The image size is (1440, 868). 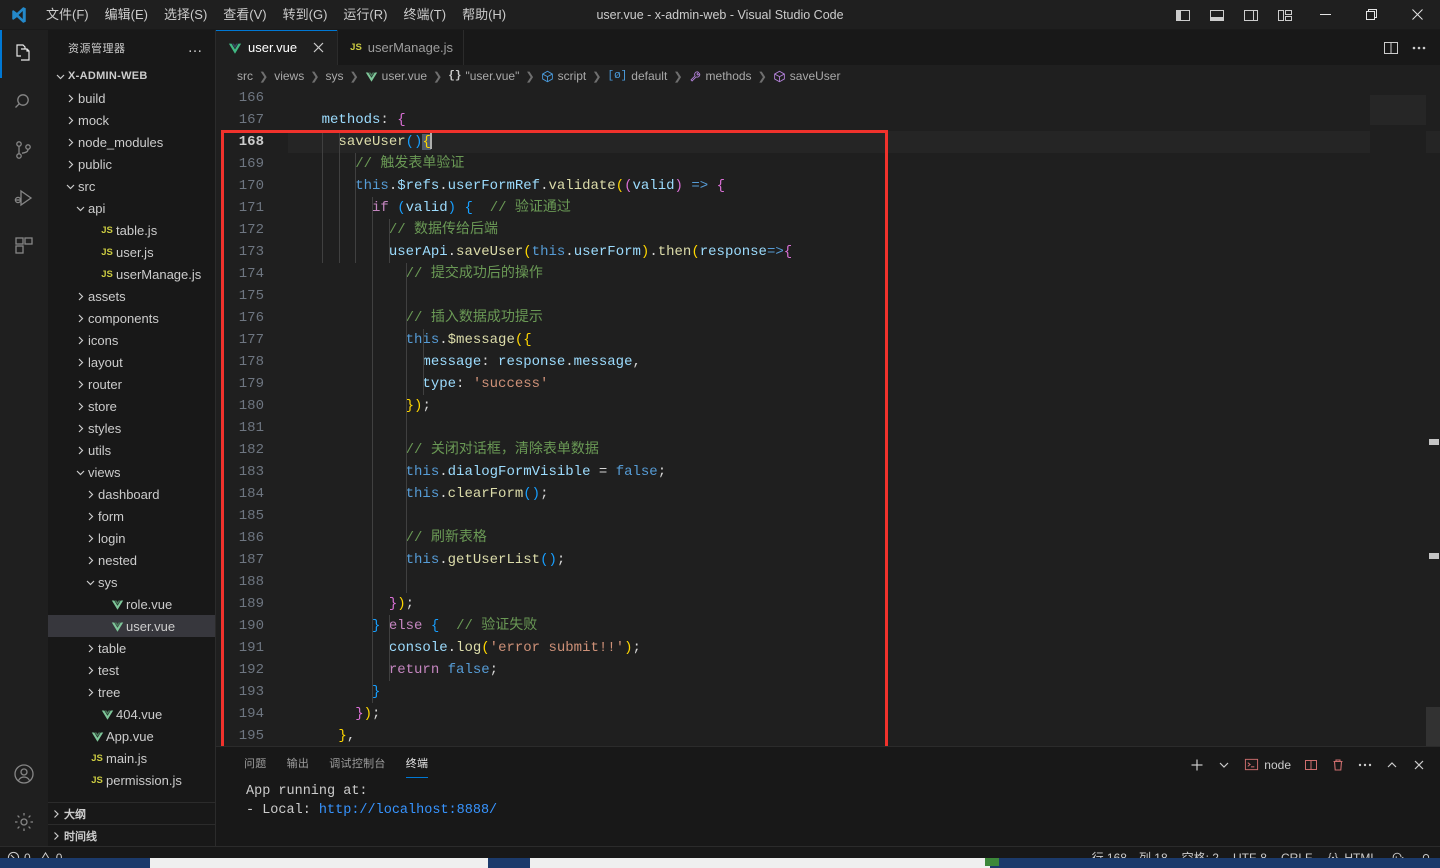 What do you see at coordinates (864, 142) in the screenshot?
I see `code-line: saveUser(){` at bounding box center [864, 142].